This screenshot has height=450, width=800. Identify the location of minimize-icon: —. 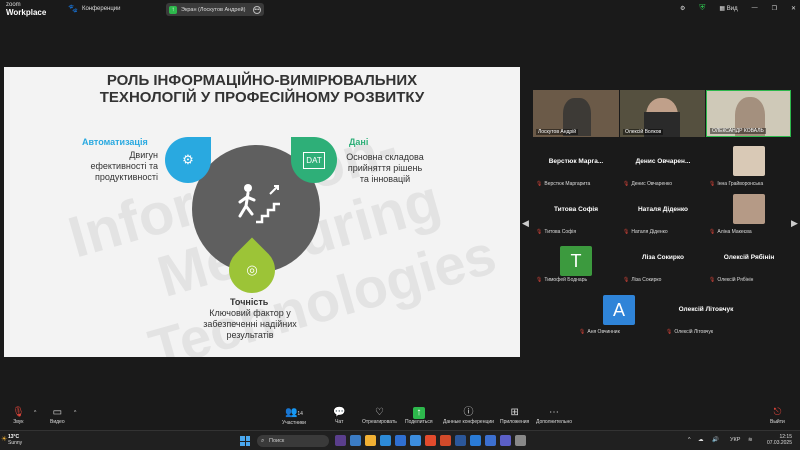
(755, 8).